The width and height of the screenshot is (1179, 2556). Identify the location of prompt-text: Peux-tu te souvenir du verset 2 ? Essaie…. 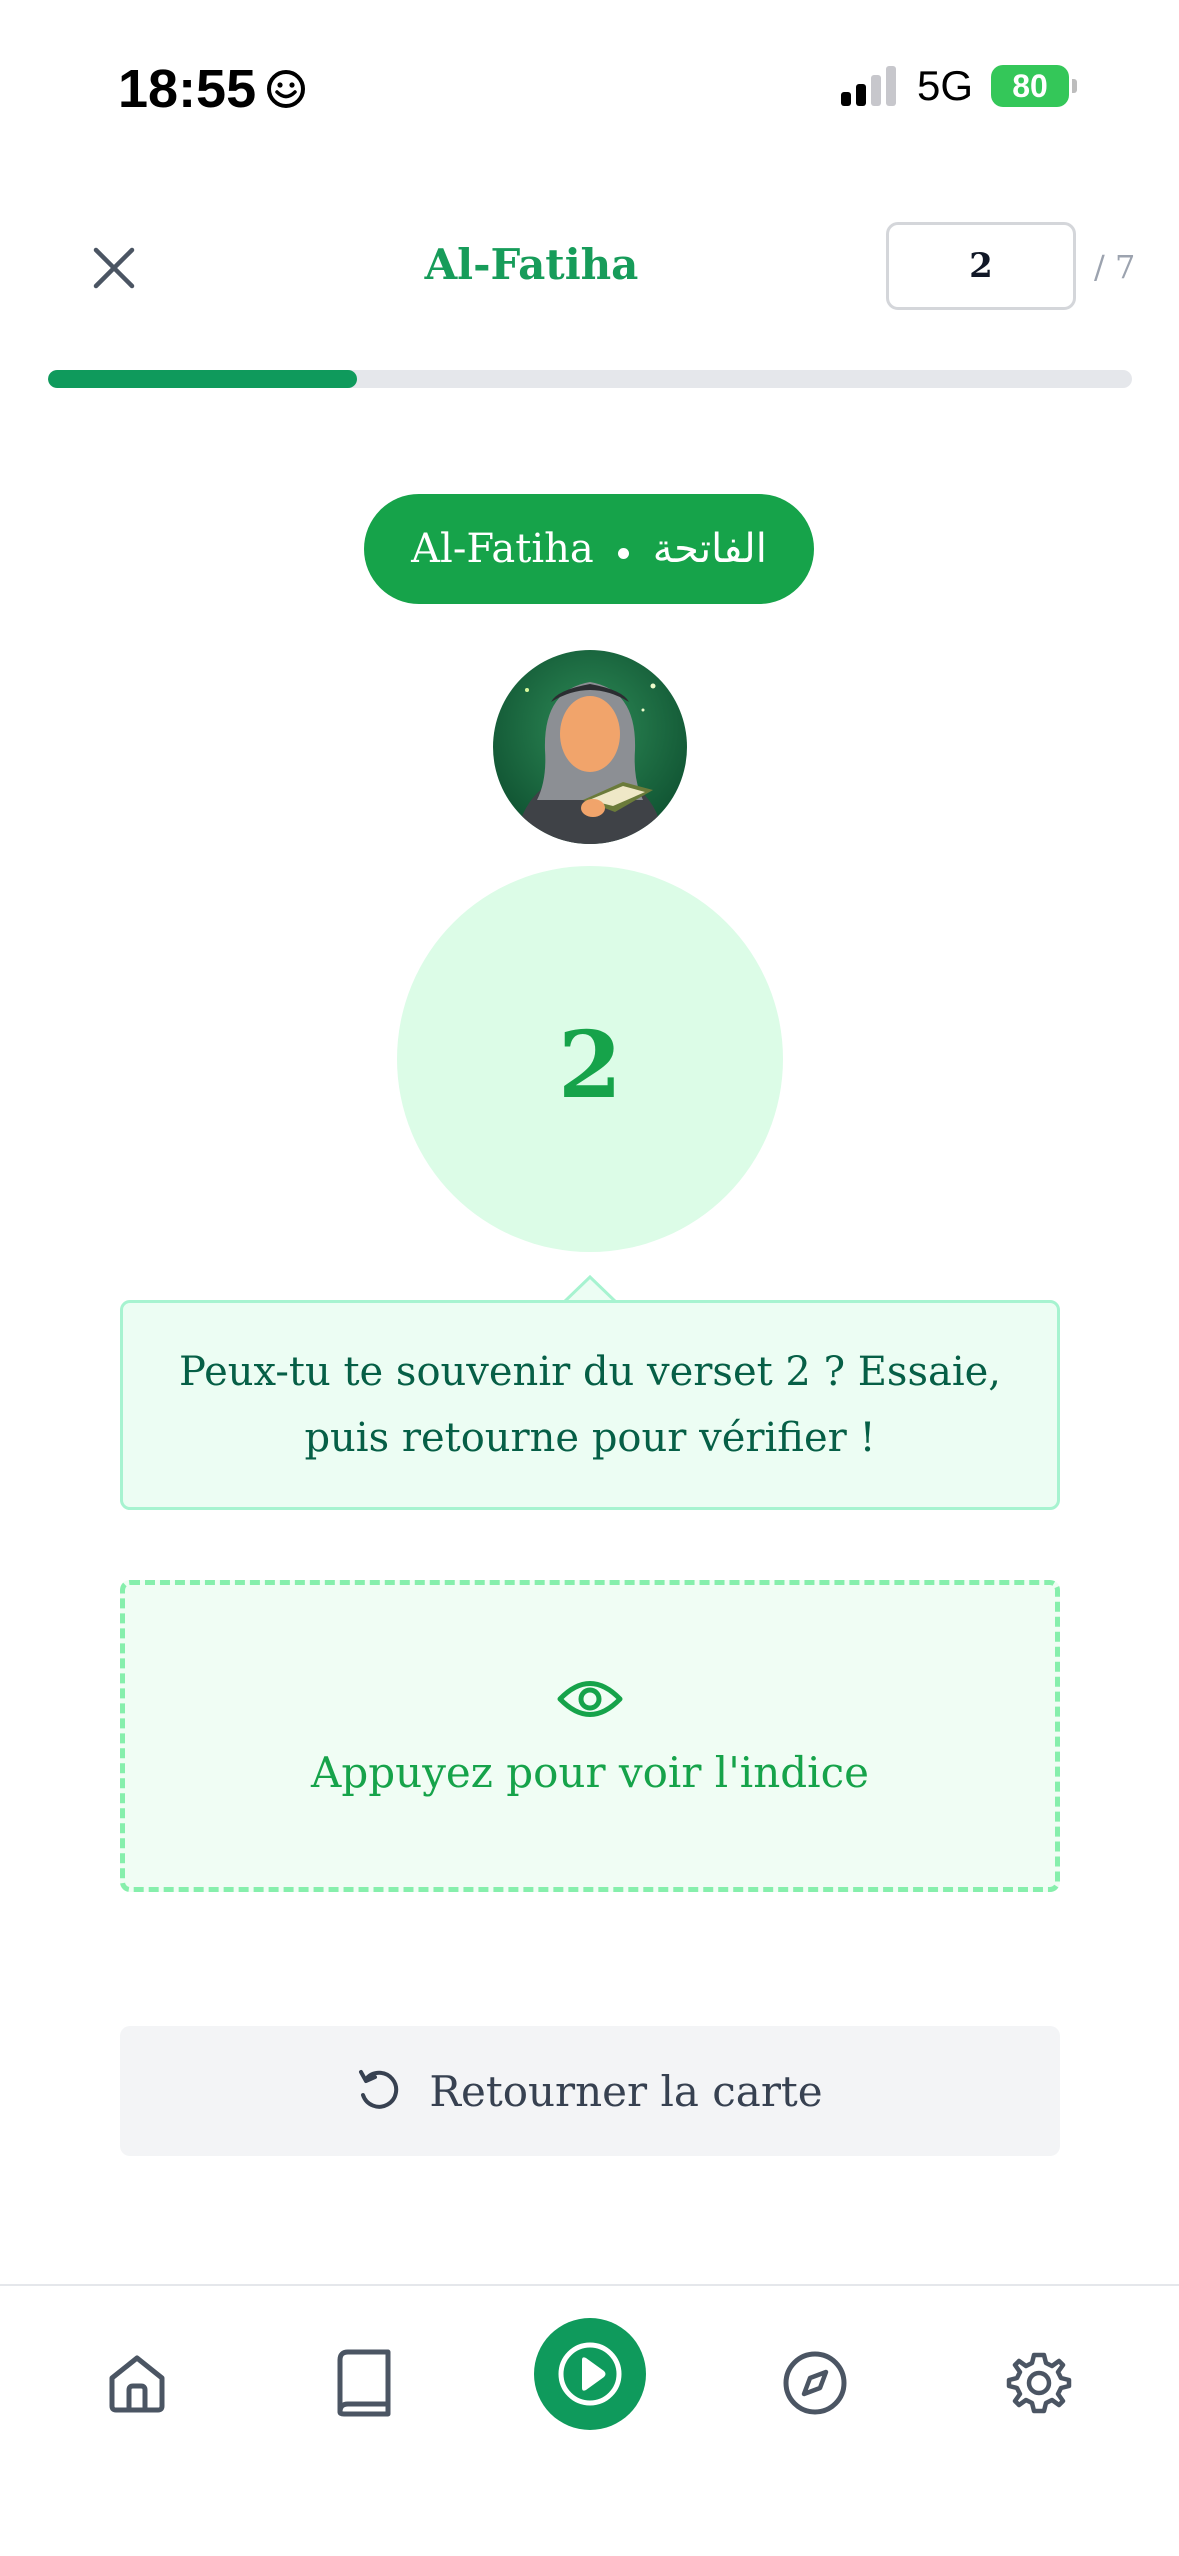
(590, 1405).